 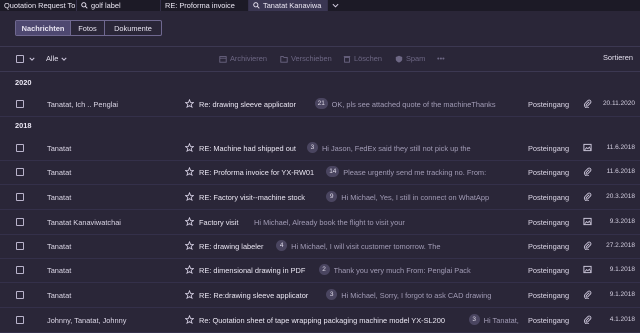 I want to click on subject: RE: dimensional drawing in PDF, so click(x=252, y=270).